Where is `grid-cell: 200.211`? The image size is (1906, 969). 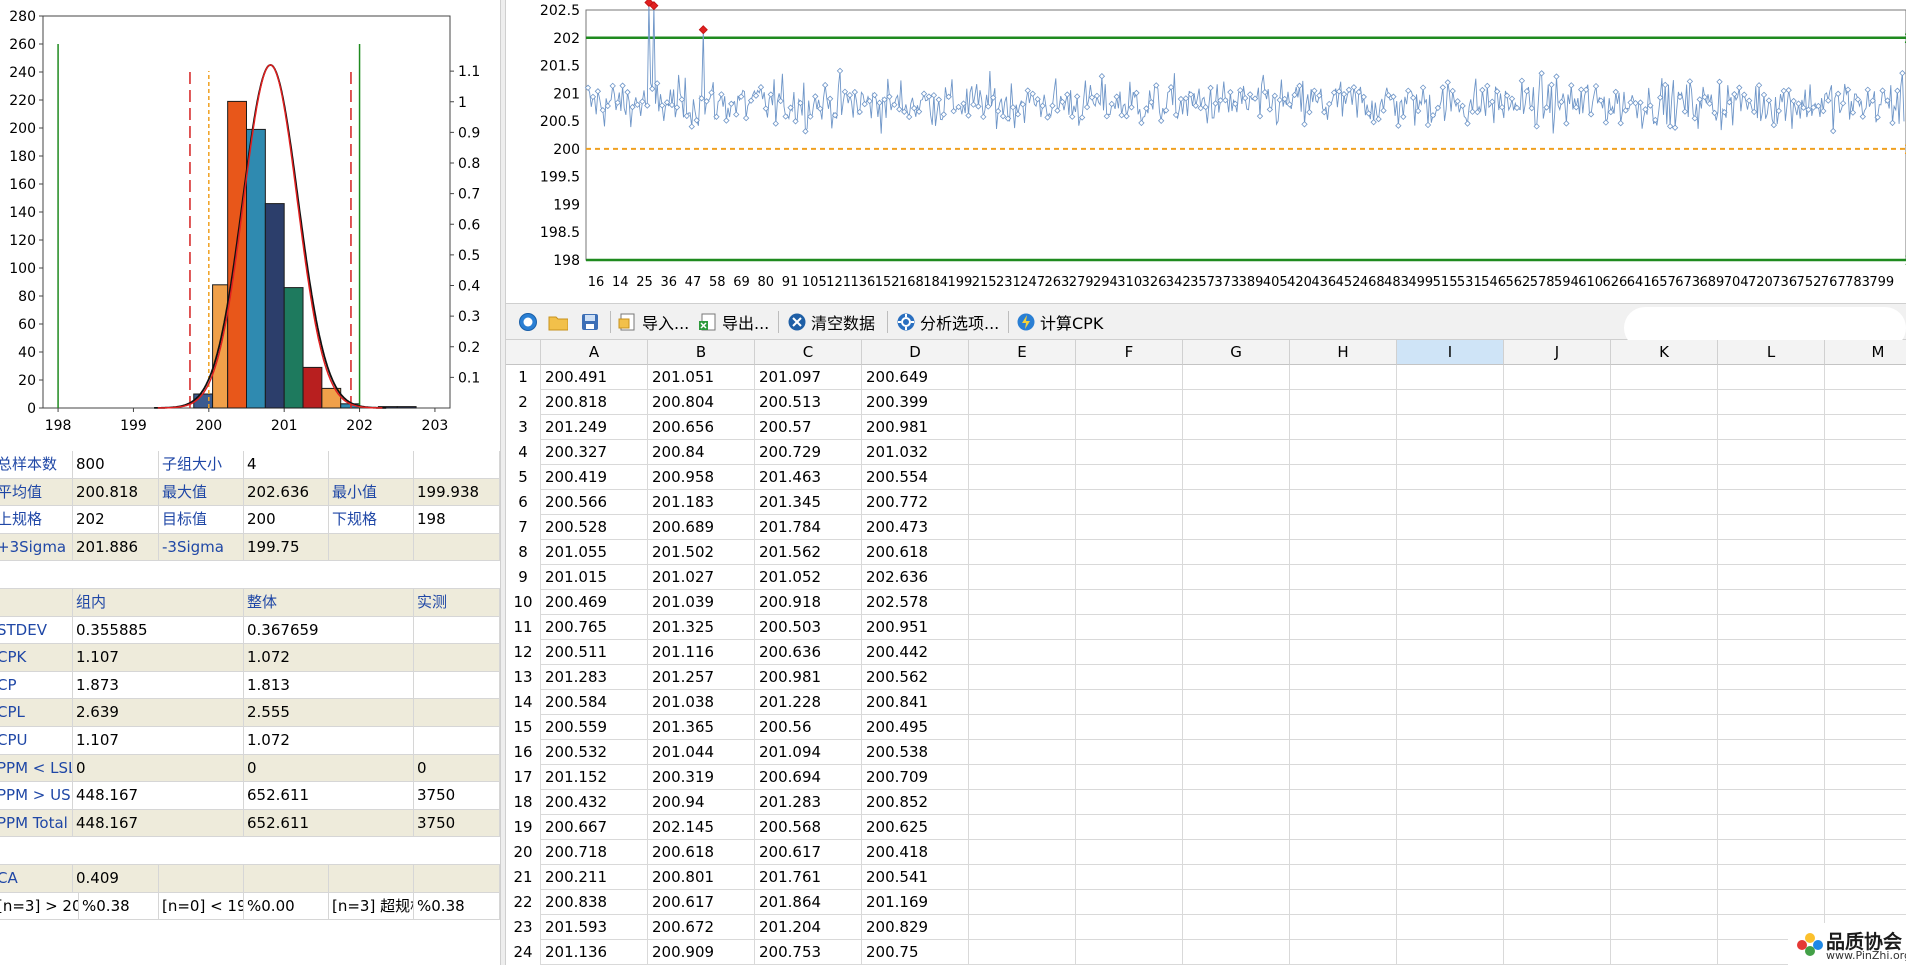
grid-cell: 200.211 is located at coordinates (594, 877).